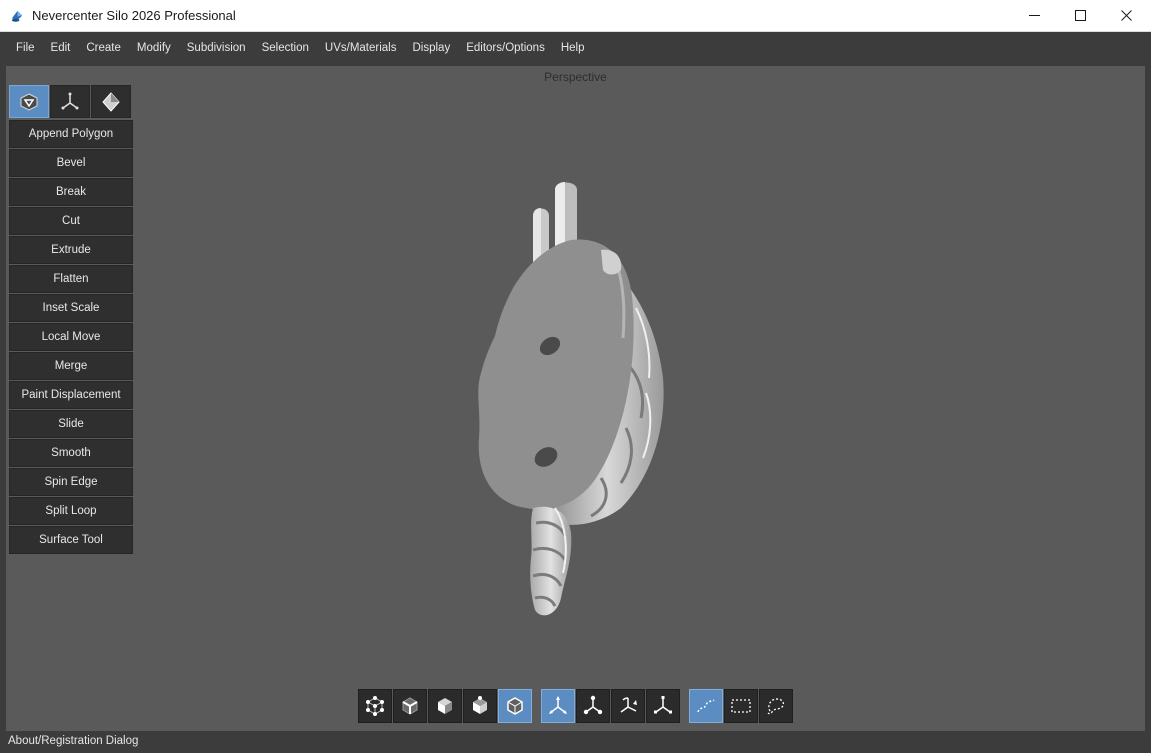 The width and height of the screenshot is (1151, 753). Describe the element at coordinates (71, 366) in the screenshot. I see `merge-button: Merge` at that location.